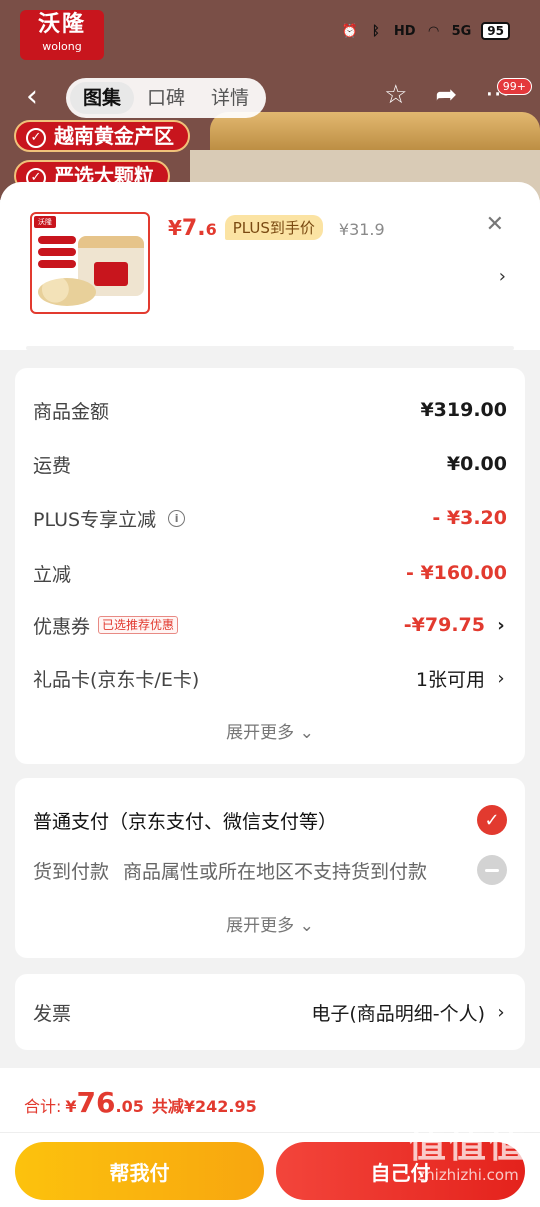 The width and height of the screenshot is (540, 1207). I want to click on total-decimal: .05, so click(129, 1106).